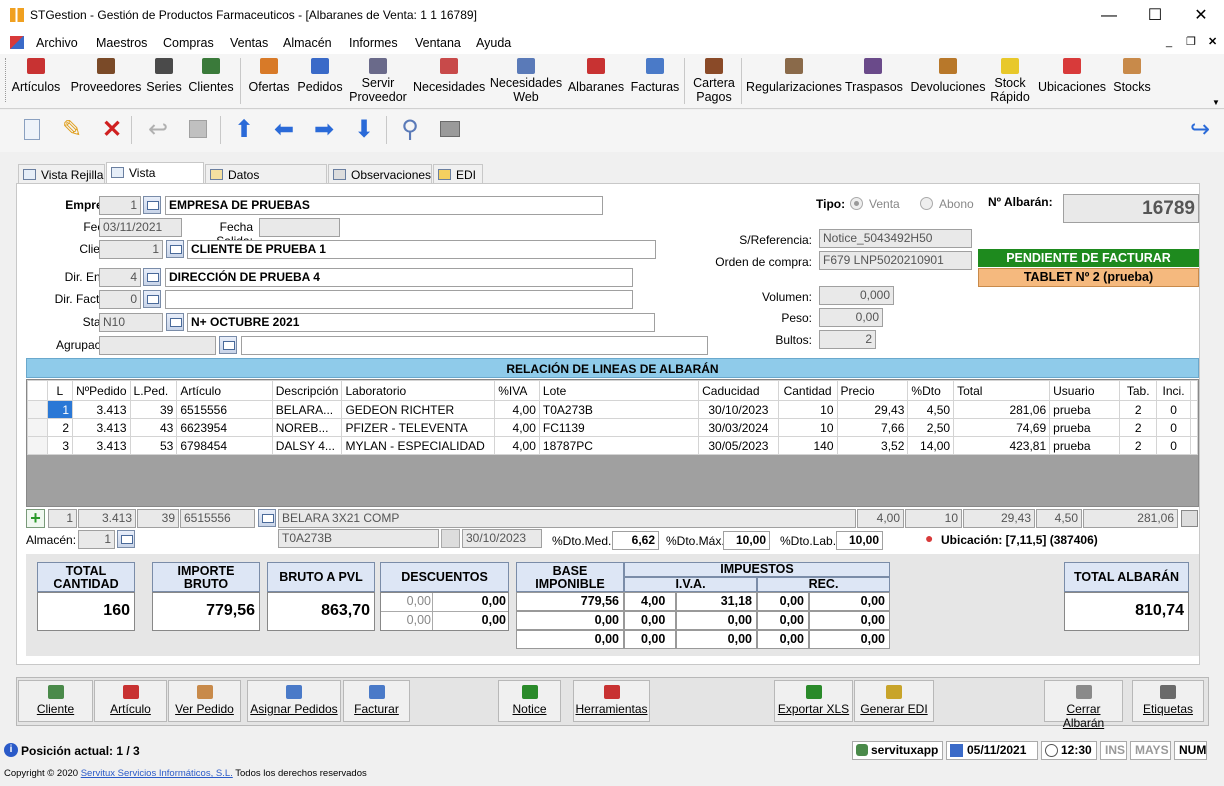  I want to click on dir-envio-lookup-icon, so click(152, 277).